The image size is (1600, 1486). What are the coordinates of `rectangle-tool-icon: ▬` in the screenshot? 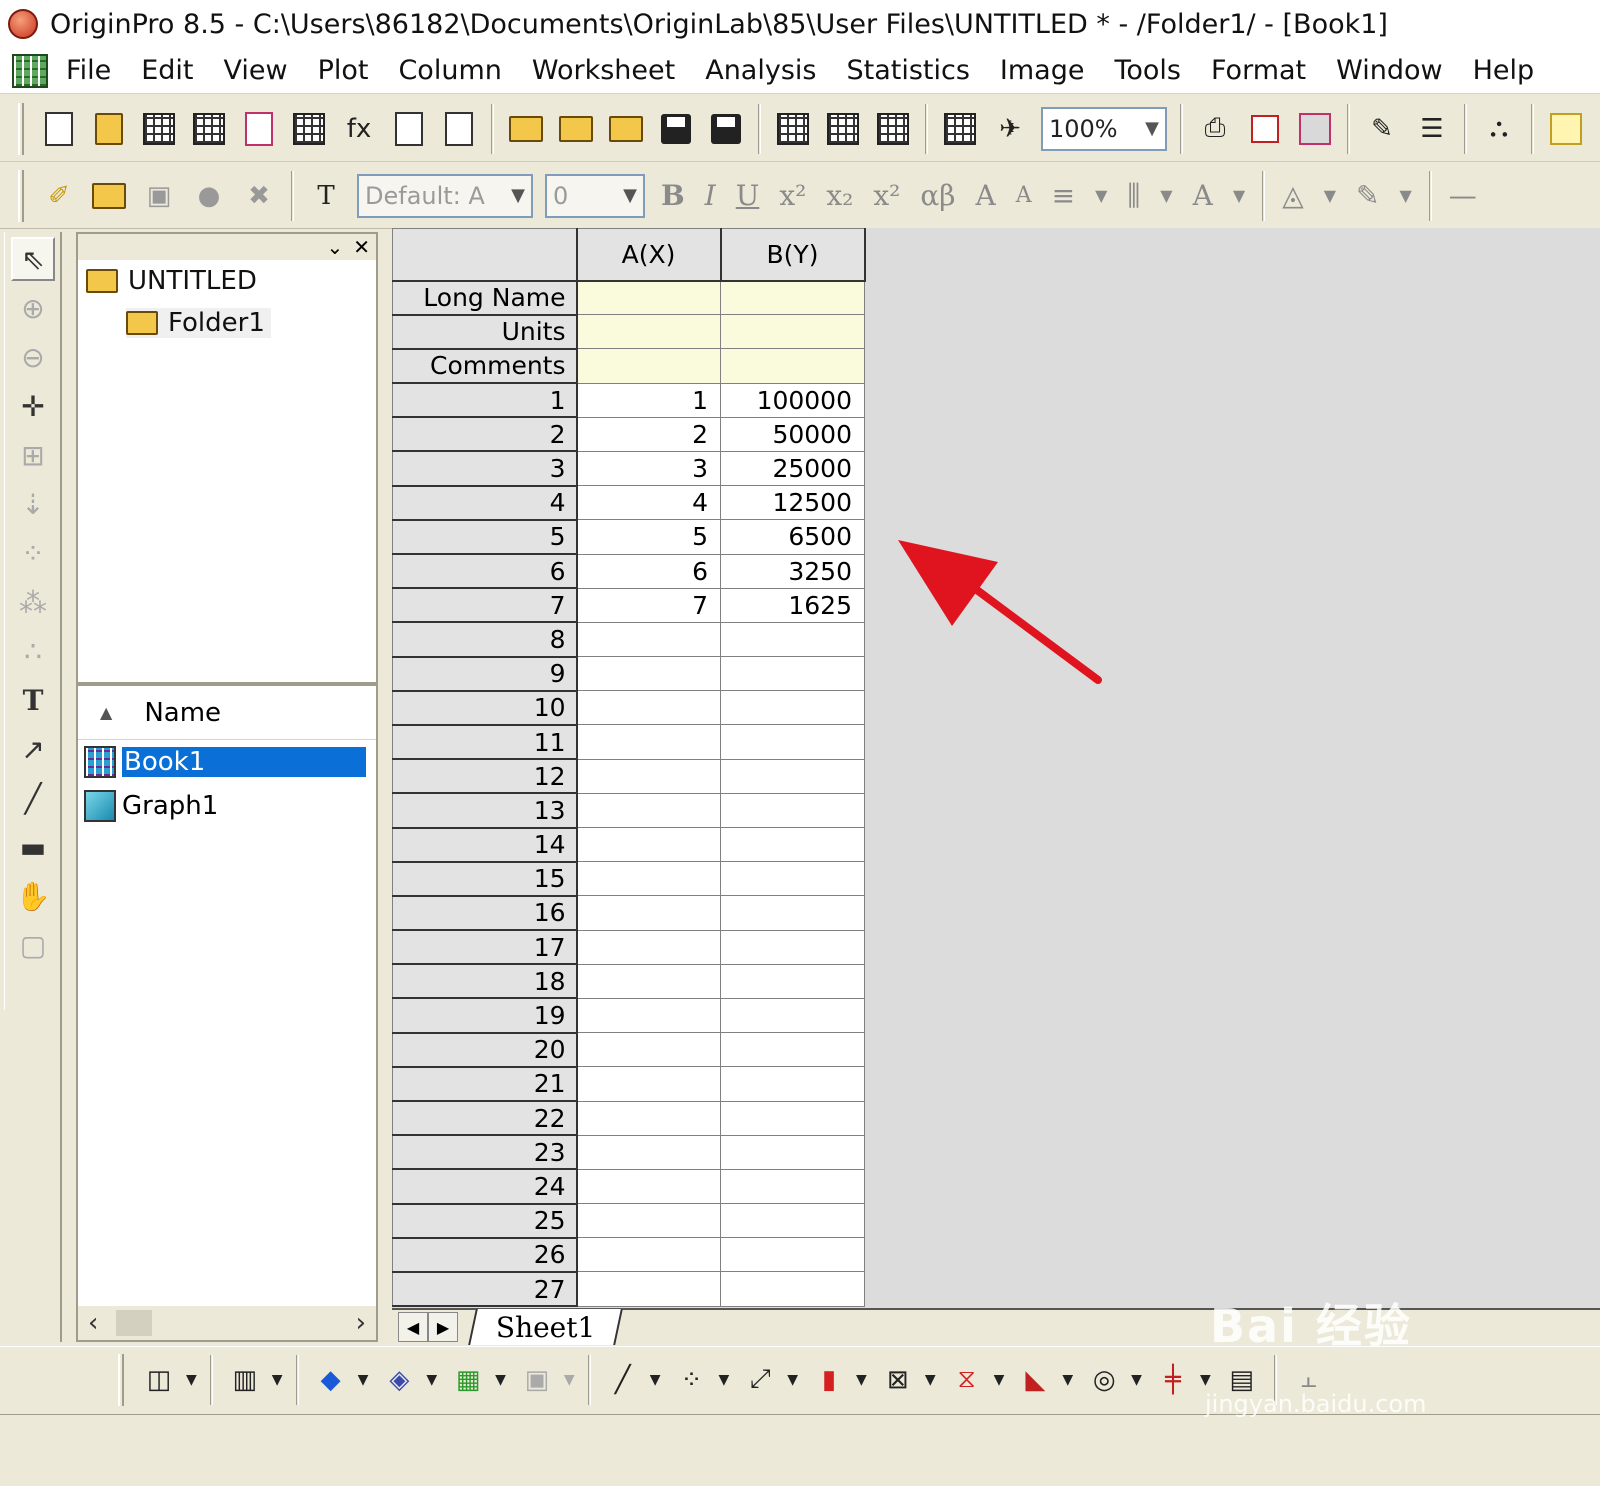 It's located at (33, 847).